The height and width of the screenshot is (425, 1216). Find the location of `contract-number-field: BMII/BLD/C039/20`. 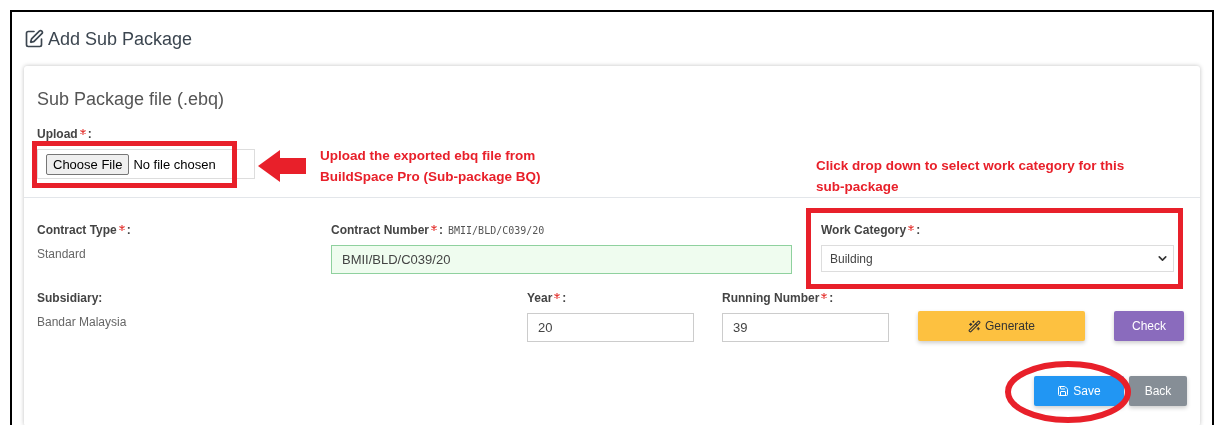

contract-number-field: BMII/BLD/C039/20 is located at coordinates (561, 259).